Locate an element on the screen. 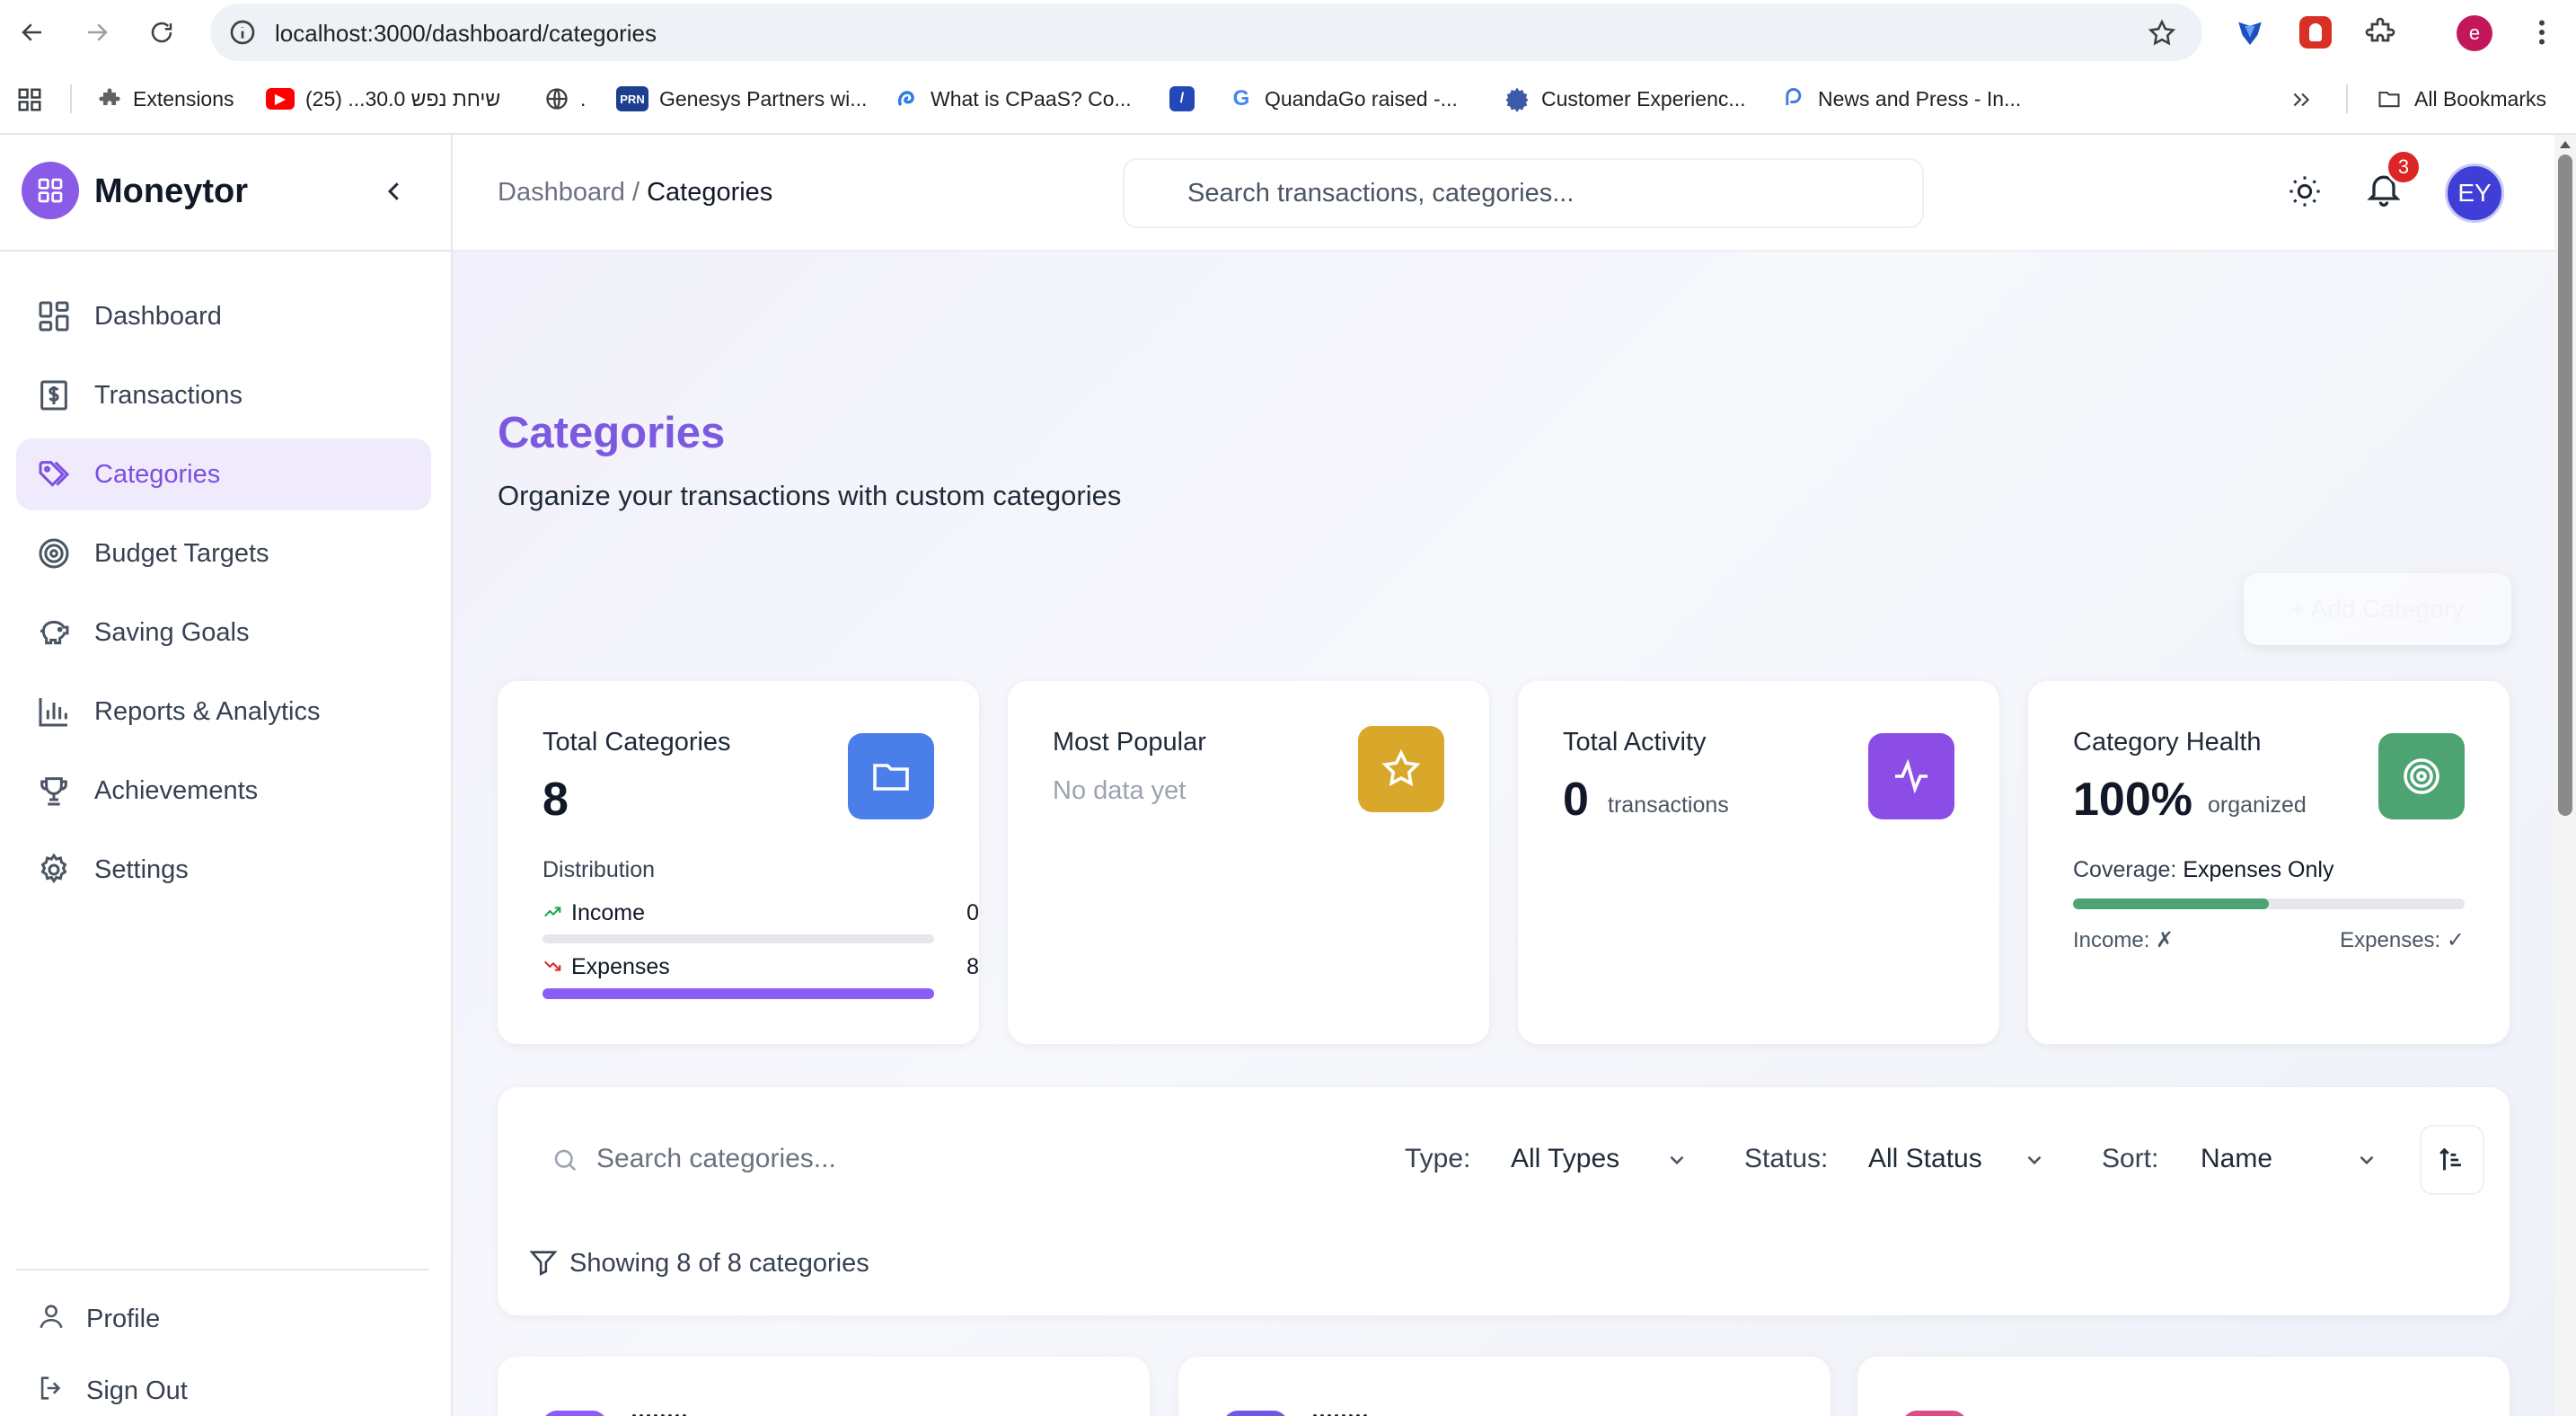 Image resolution: width=2576 pixels, height=1416 pixels. sidebar-item-label: Categories is located at coordinates (157, 475).